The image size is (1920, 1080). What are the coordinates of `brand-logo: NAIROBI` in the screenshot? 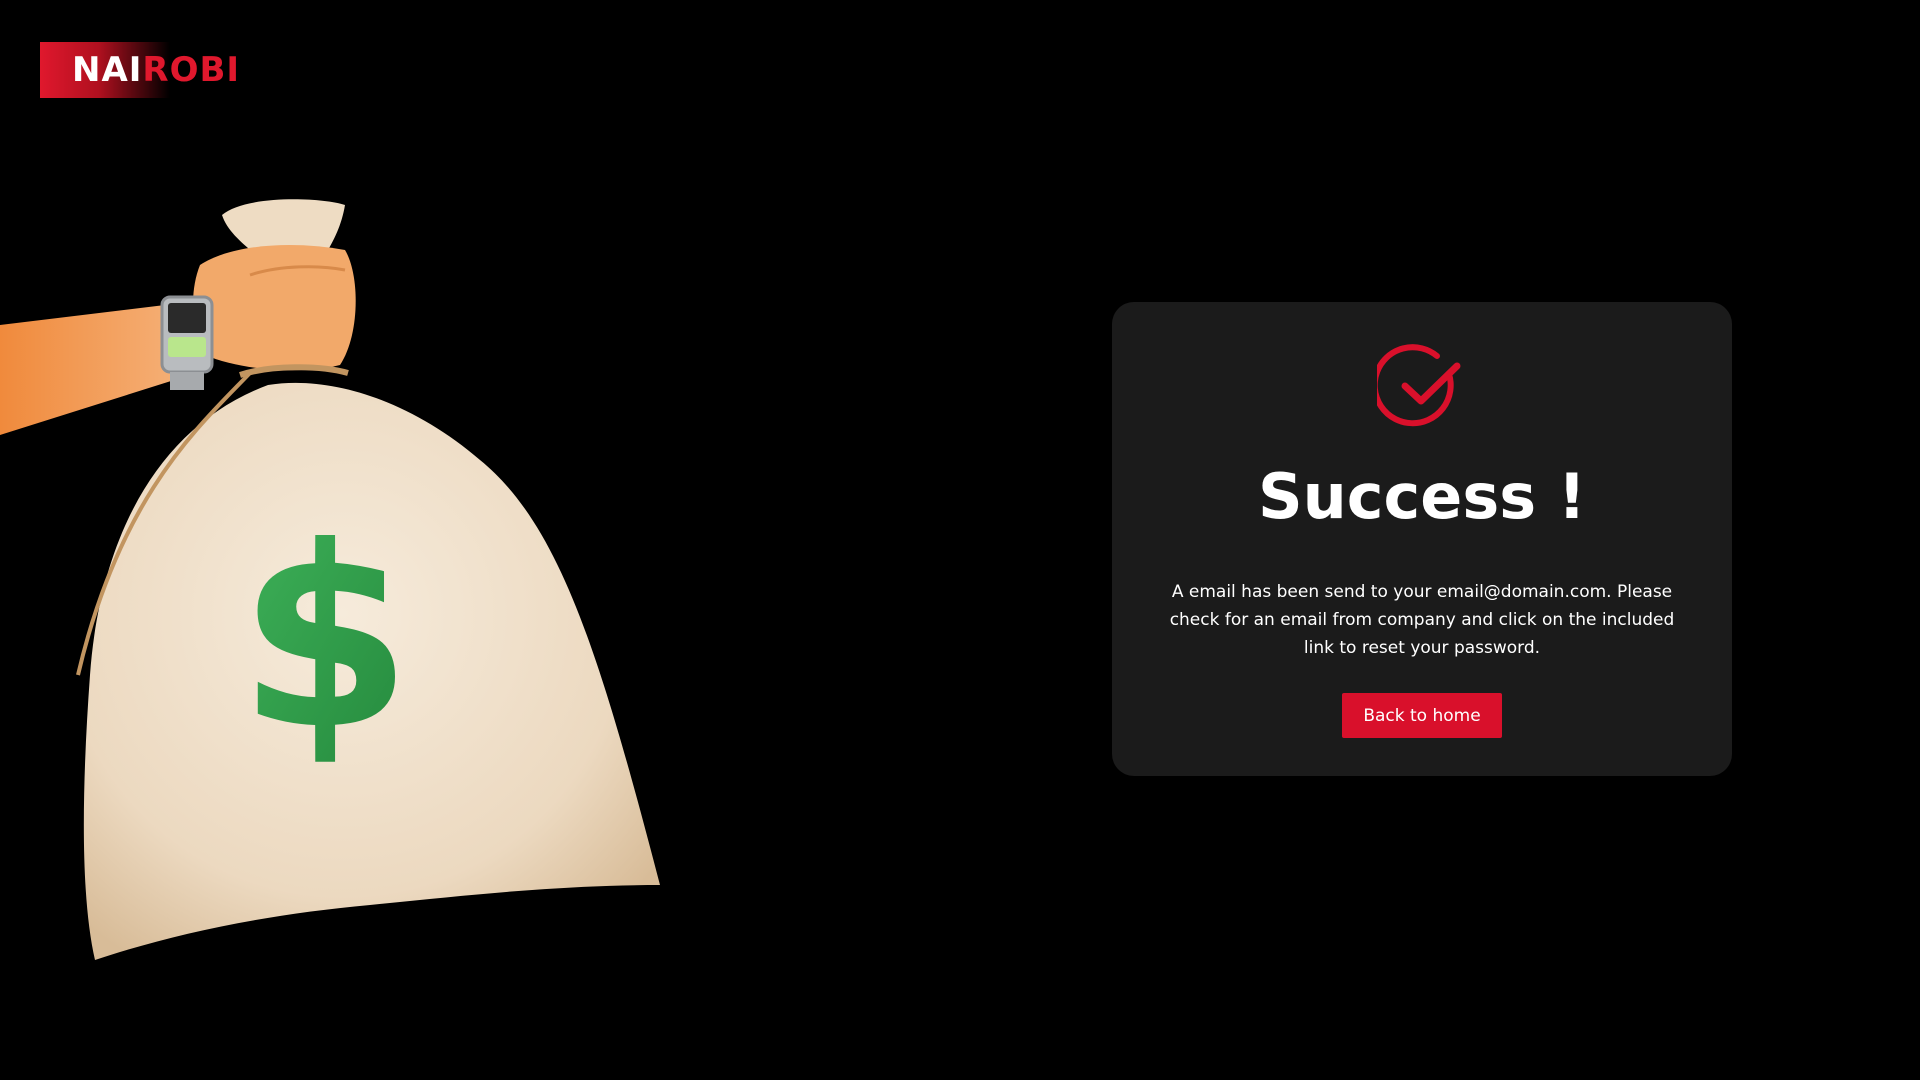 It's located at (139, 70).